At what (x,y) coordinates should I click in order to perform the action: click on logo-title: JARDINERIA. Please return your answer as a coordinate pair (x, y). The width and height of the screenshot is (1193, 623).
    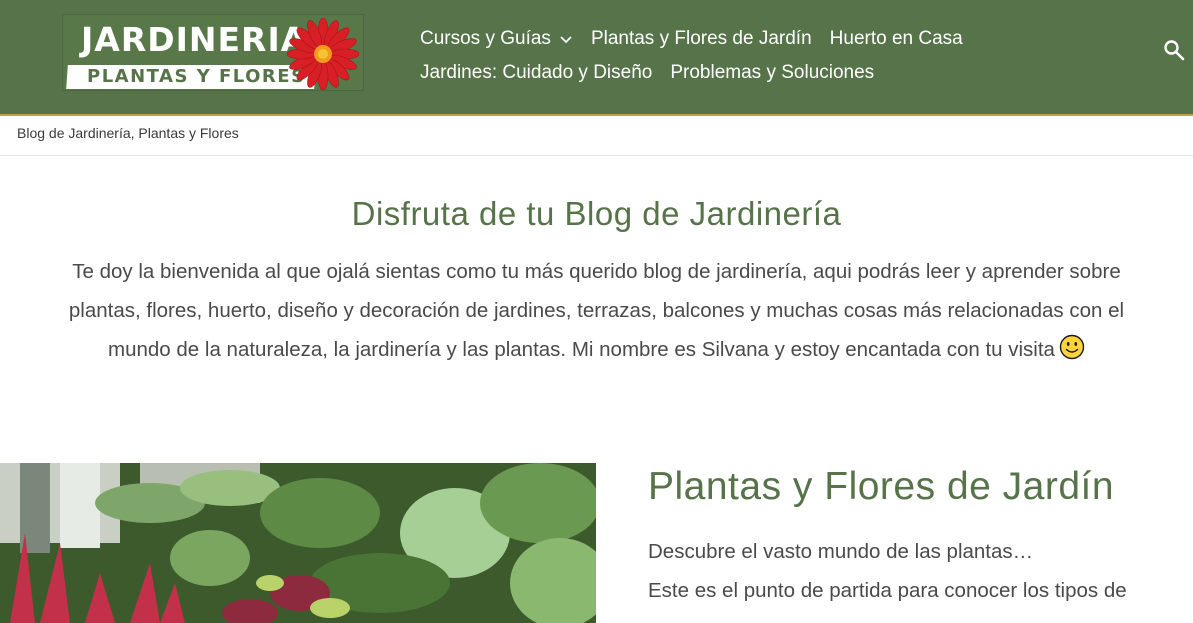
    Looking at the image, I should click on (194, 39).